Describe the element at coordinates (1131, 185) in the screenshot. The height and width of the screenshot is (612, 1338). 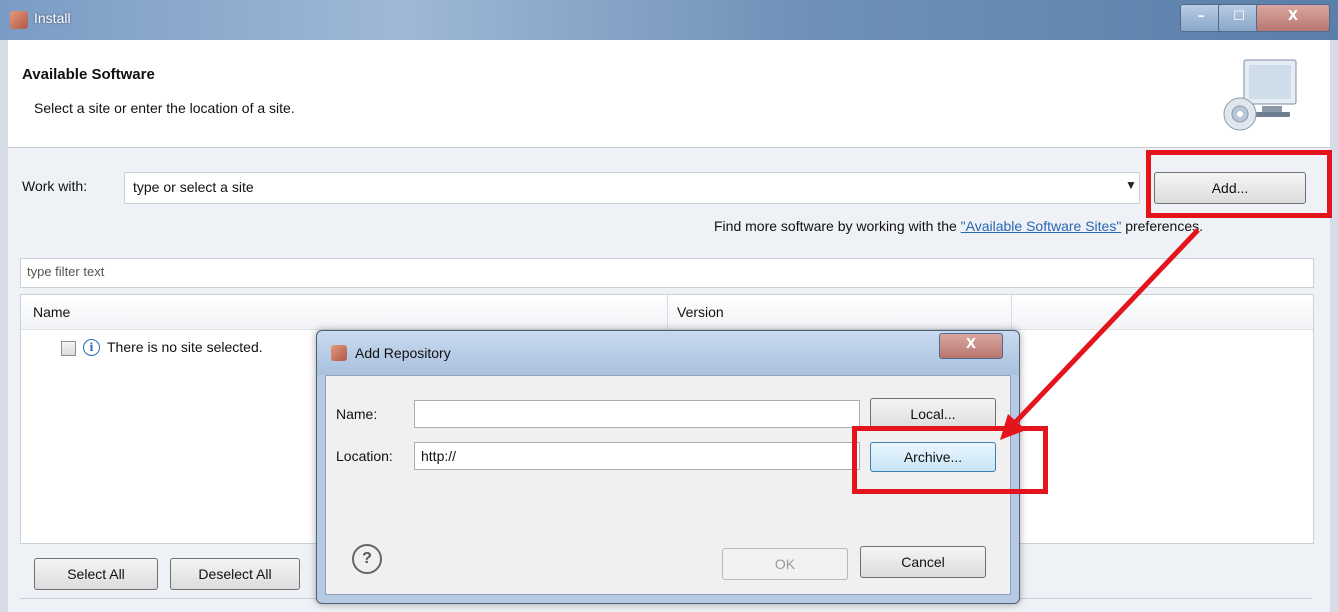
I see `chevron-down-icon: ▼` at that location.